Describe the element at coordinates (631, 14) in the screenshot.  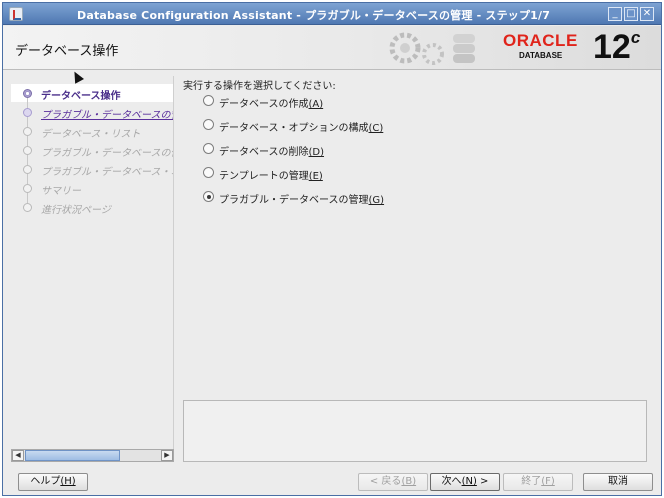
I see `maximize-button: □` at that location.